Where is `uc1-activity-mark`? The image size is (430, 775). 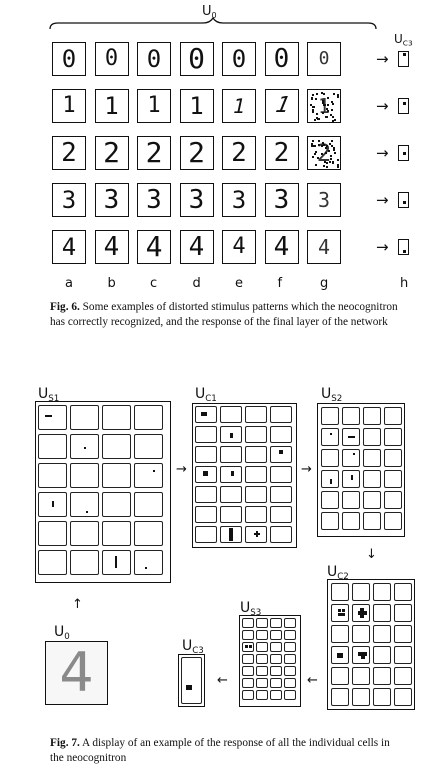
uc1-activity-mark is located at coordinates (231, 435).